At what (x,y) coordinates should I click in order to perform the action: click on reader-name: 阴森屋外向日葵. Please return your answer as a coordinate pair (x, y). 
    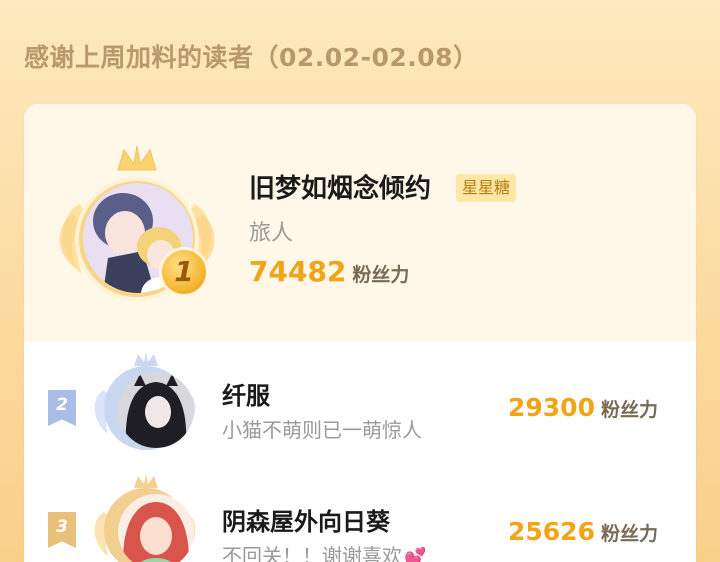
    Looking at the image, I should click on (306, 519).